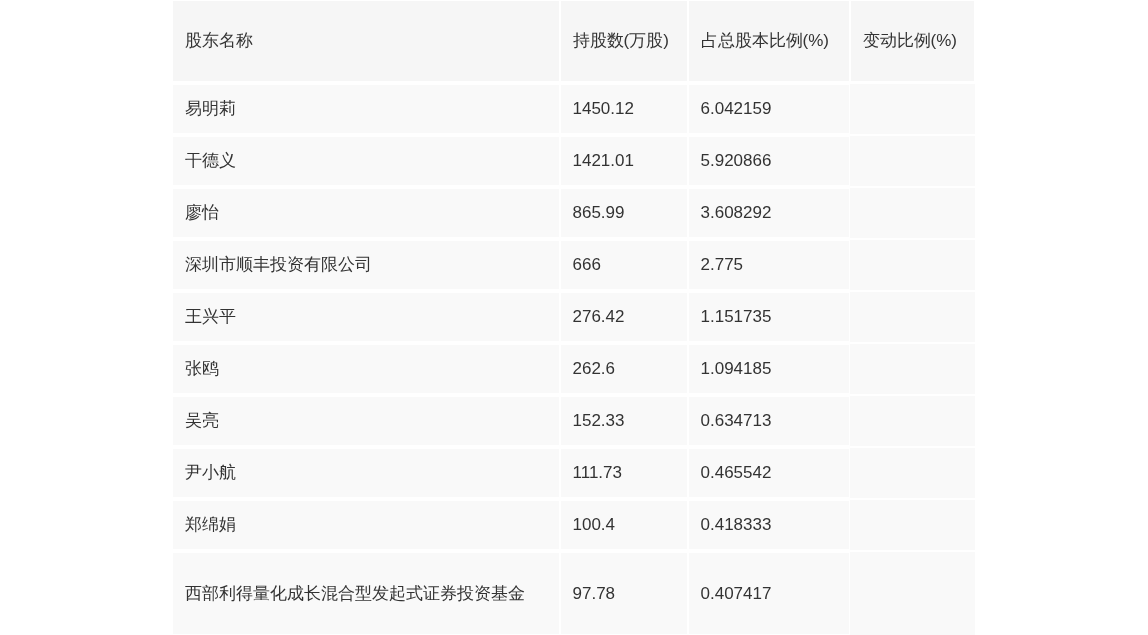 The height and width of the screenshot is (635, 1148). I want to click on table-cell: 97.78, so click(623, 593).